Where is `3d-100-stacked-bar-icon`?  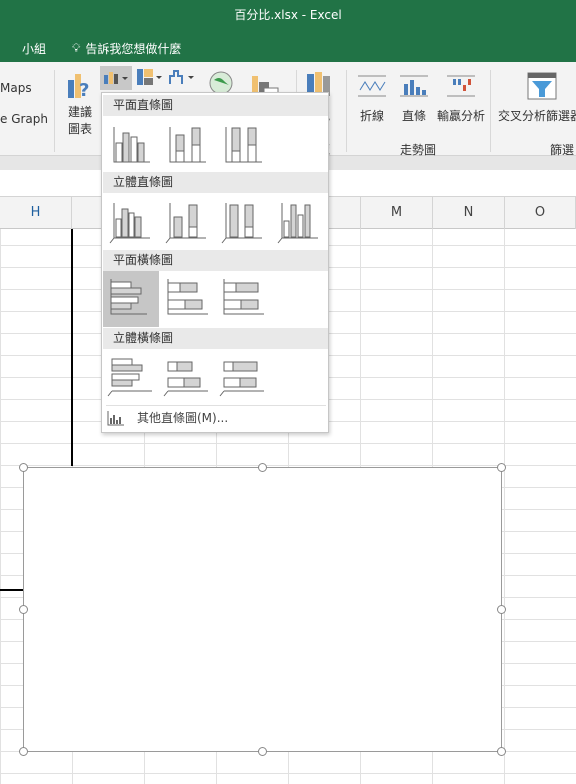
3d-100-stacked-bar-icon is located at coordinates (241, 379).